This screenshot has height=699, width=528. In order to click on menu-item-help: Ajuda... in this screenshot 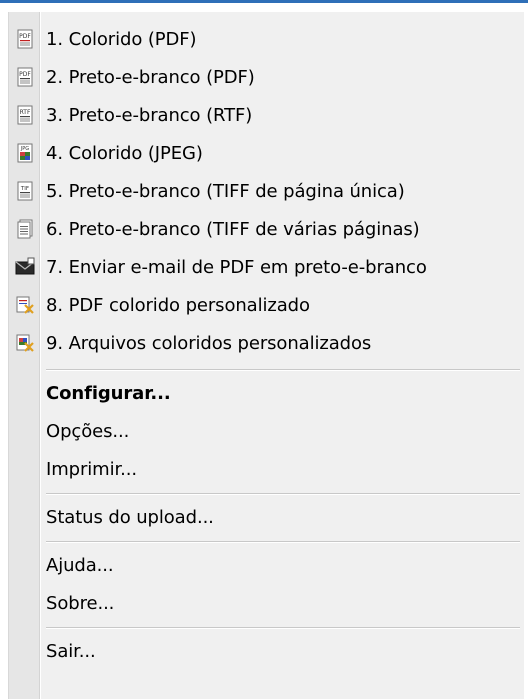, I will do `click(267, 565)`.